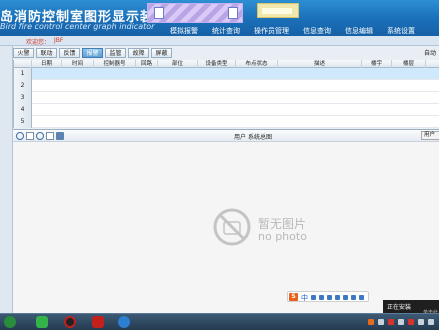  I want to click on info-bar: 欢迎您： JBF, so click(219, 41).